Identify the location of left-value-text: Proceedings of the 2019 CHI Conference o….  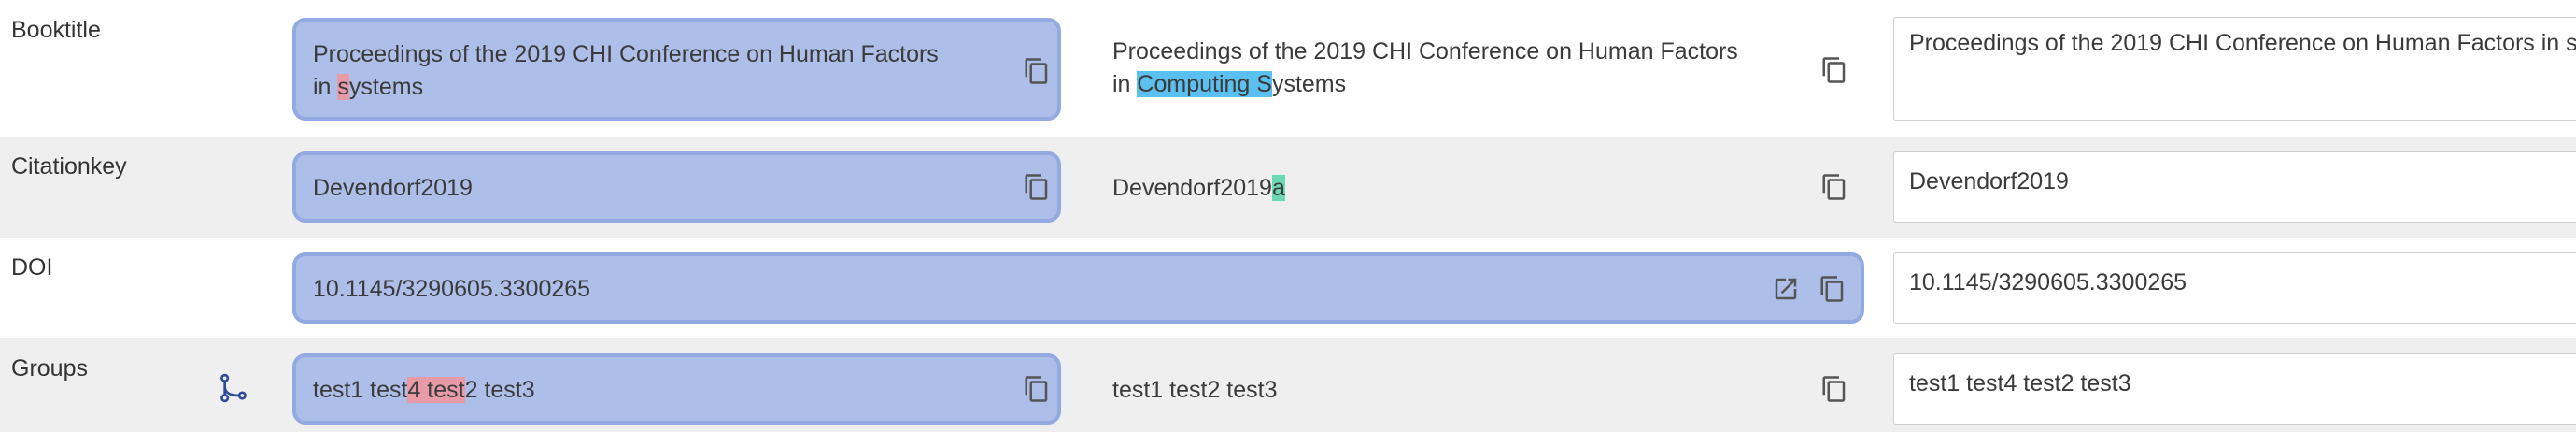
(626, 70).